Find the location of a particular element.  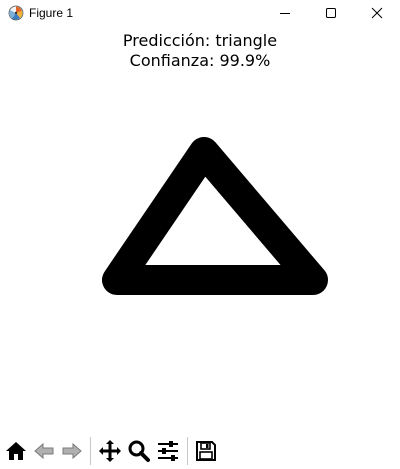

maximize-button is located at coordinates (331, 13).